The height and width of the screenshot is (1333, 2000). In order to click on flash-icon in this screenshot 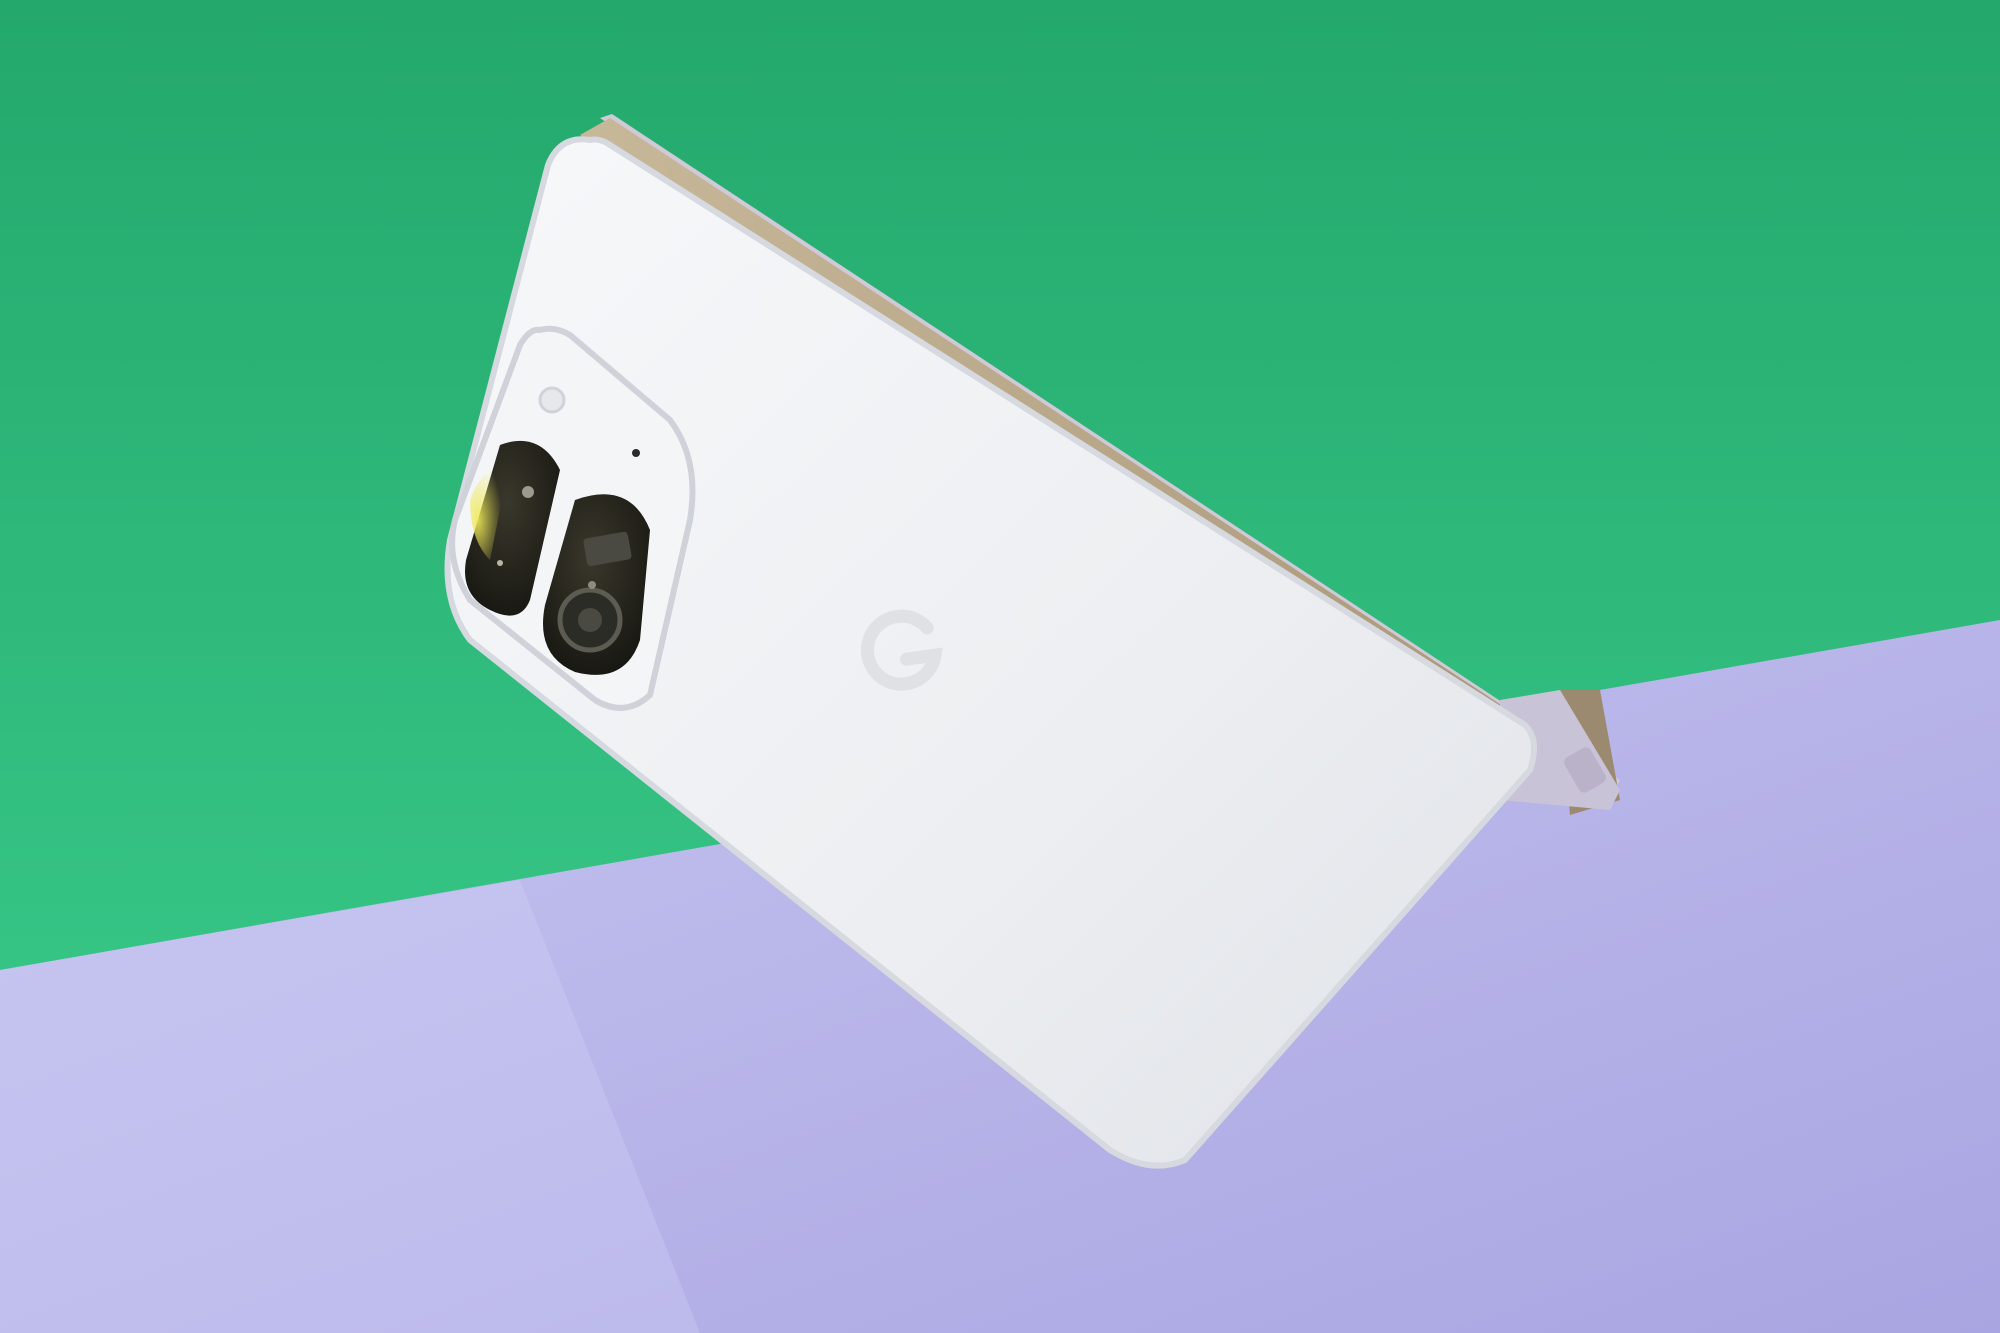, I will do `click(552, 400)`.